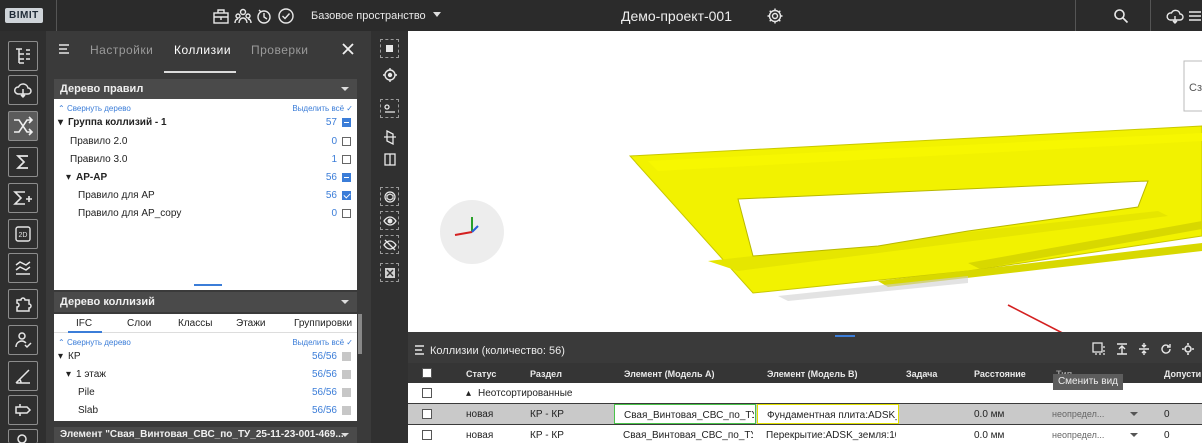  What do you see at coordinates (546, 374) in the screenshot?
I see `column-section: Раздел` at bounding box center [546, 374].